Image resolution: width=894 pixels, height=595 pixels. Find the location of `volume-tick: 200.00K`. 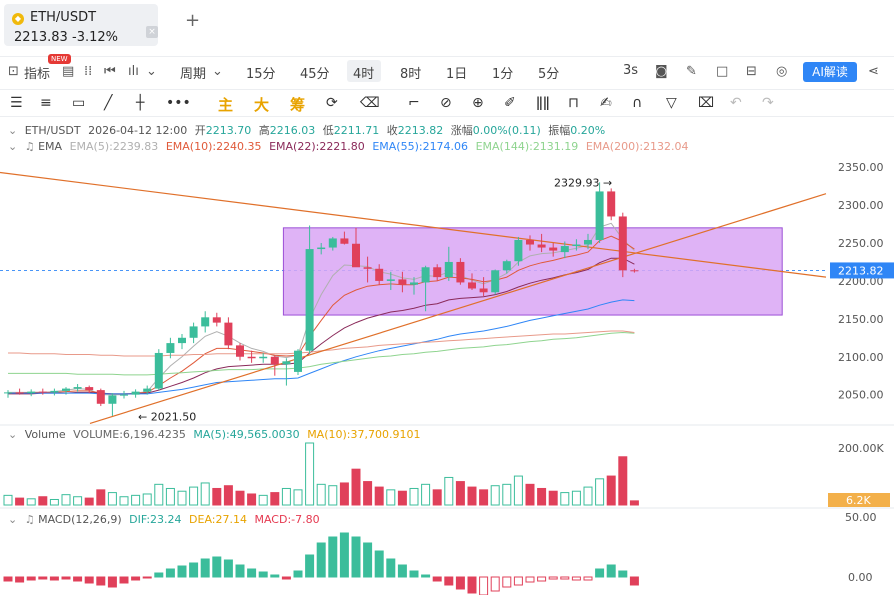

volume-tick: 200.00K is located at coordinates (861, 448).